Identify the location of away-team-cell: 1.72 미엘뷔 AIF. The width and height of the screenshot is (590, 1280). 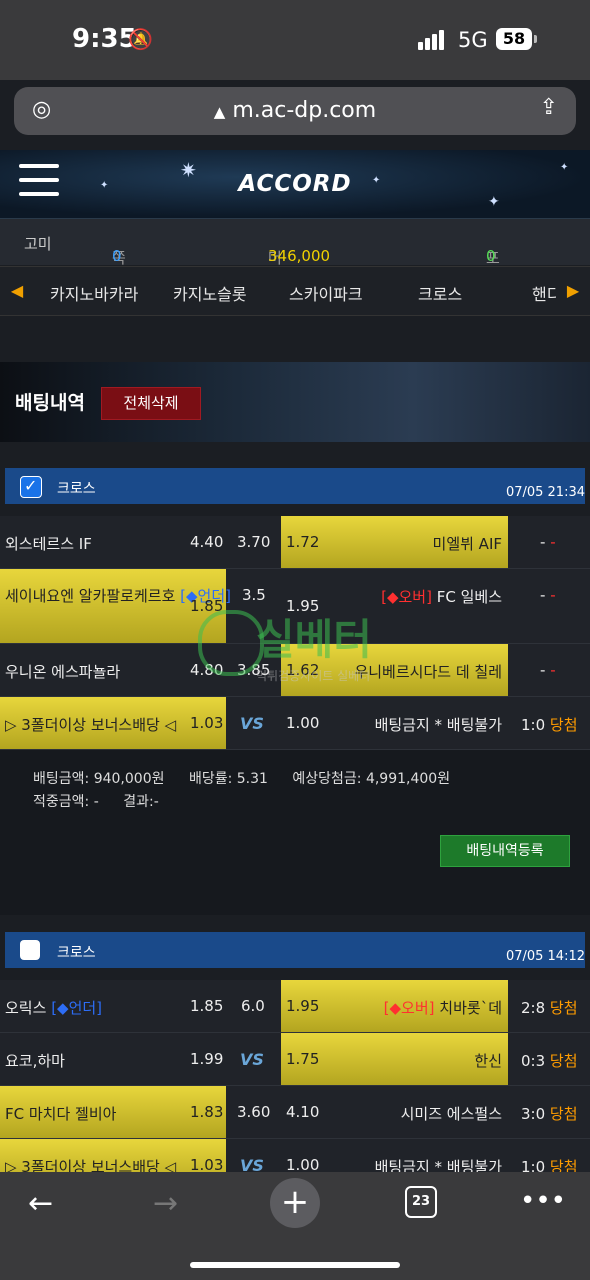
(394, 542).